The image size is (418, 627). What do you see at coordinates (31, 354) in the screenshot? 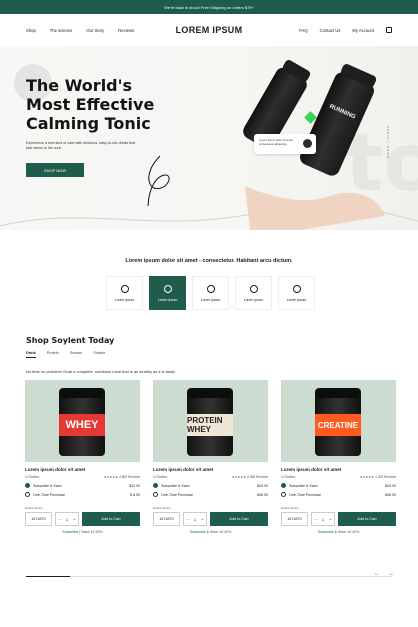
I see `tab-drink: Drink` at bounding box center [31, 354].